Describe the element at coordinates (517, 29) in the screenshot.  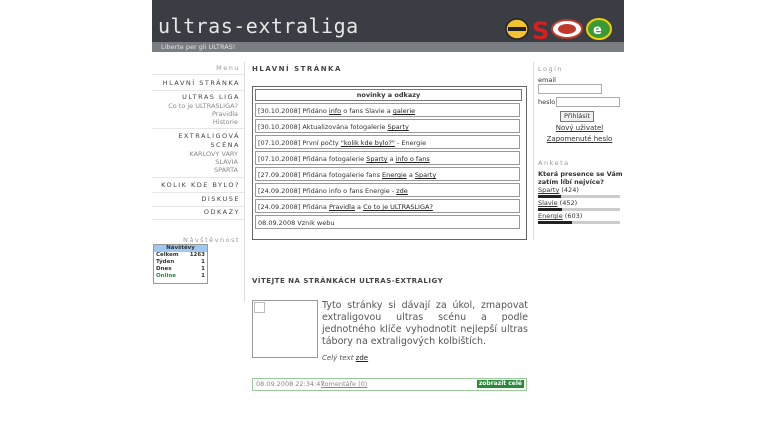
I see `club-logo-yellow-icon` at that location.